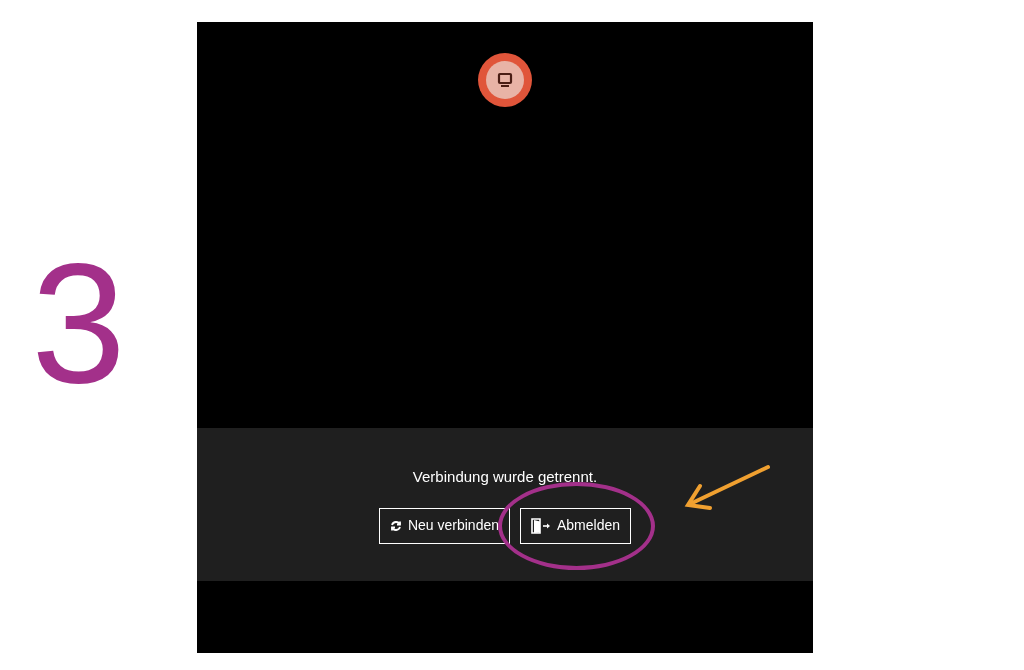  Describe the element at coordinates (505, 477) in the screenshot. I see `status-message: Verbindung wurde getrennt.` at that location.